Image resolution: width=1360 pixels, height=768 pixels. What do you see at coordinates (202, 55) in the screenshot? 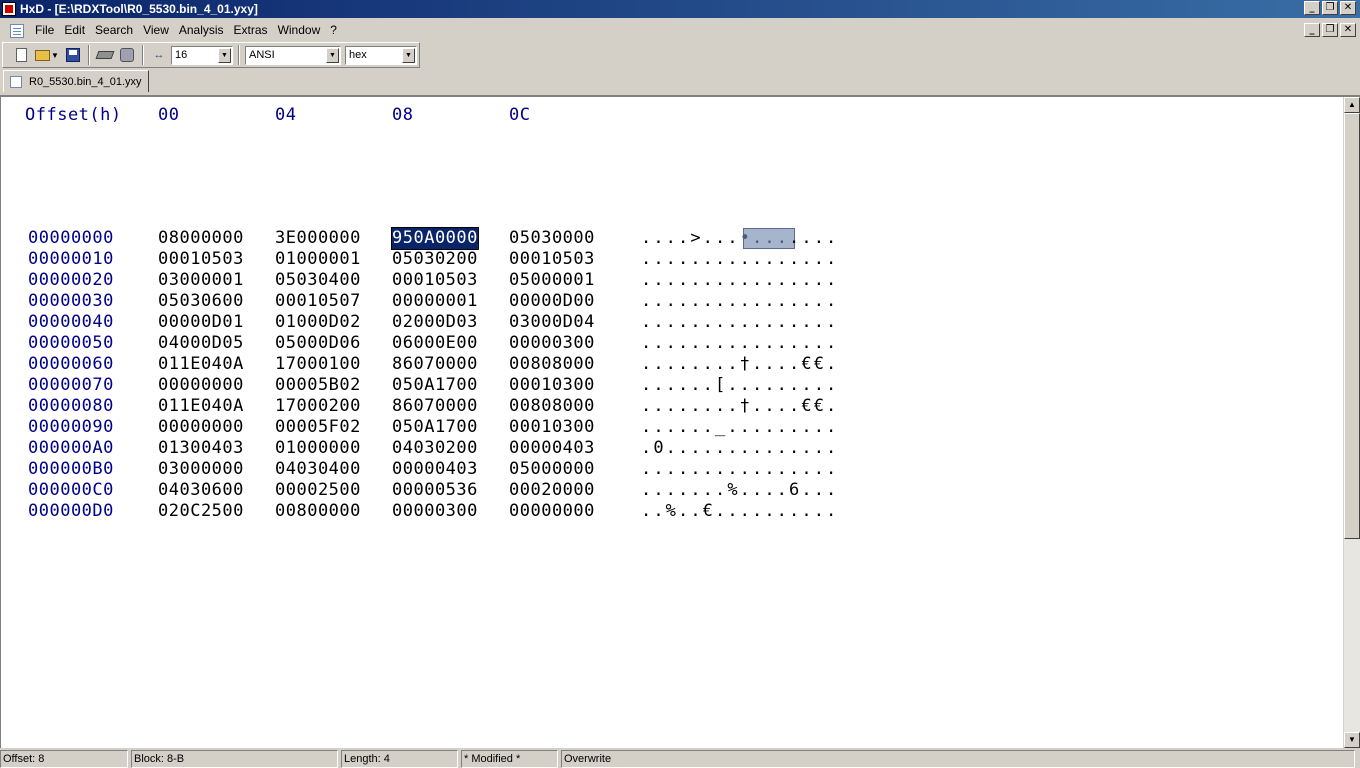
I see `bytes-per-row-select: 16 ▼` at bounding box center [202, 55].